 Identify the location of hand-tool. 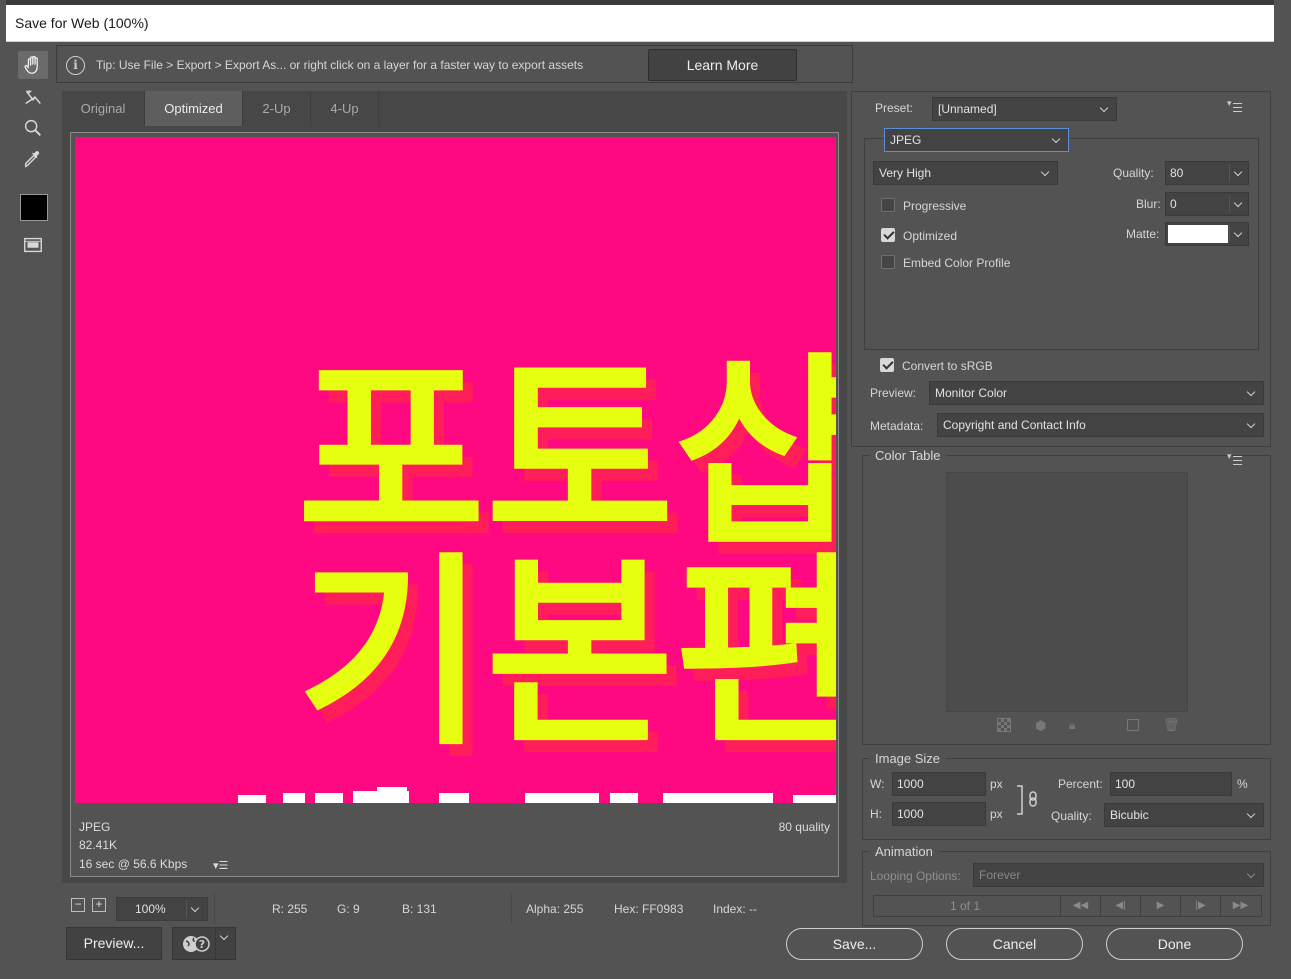
(33, 65).